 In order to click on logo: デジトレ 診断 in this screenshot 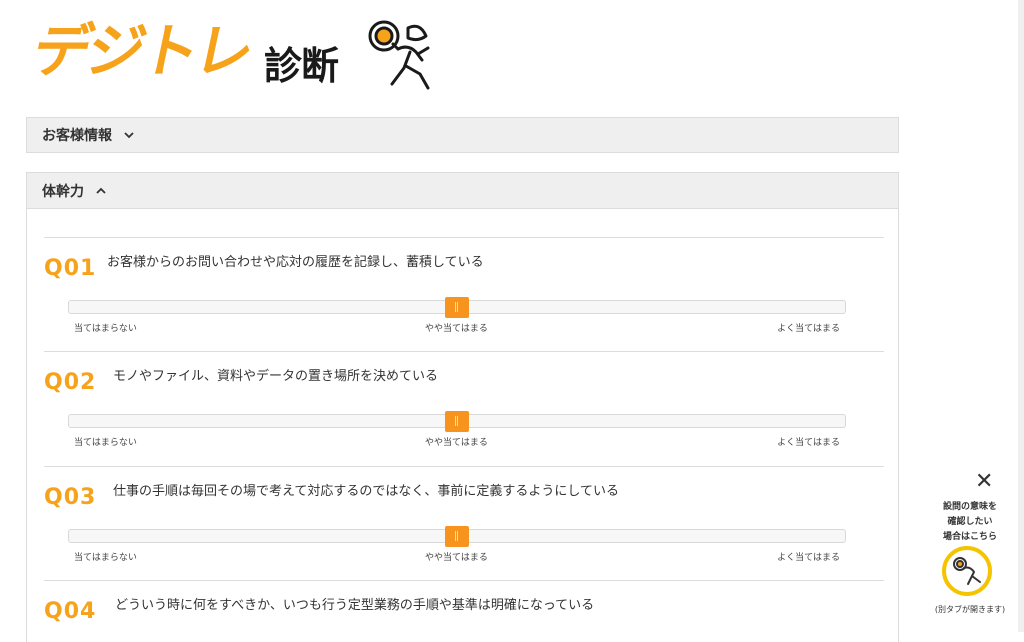, I will do `click(231, 52)`.